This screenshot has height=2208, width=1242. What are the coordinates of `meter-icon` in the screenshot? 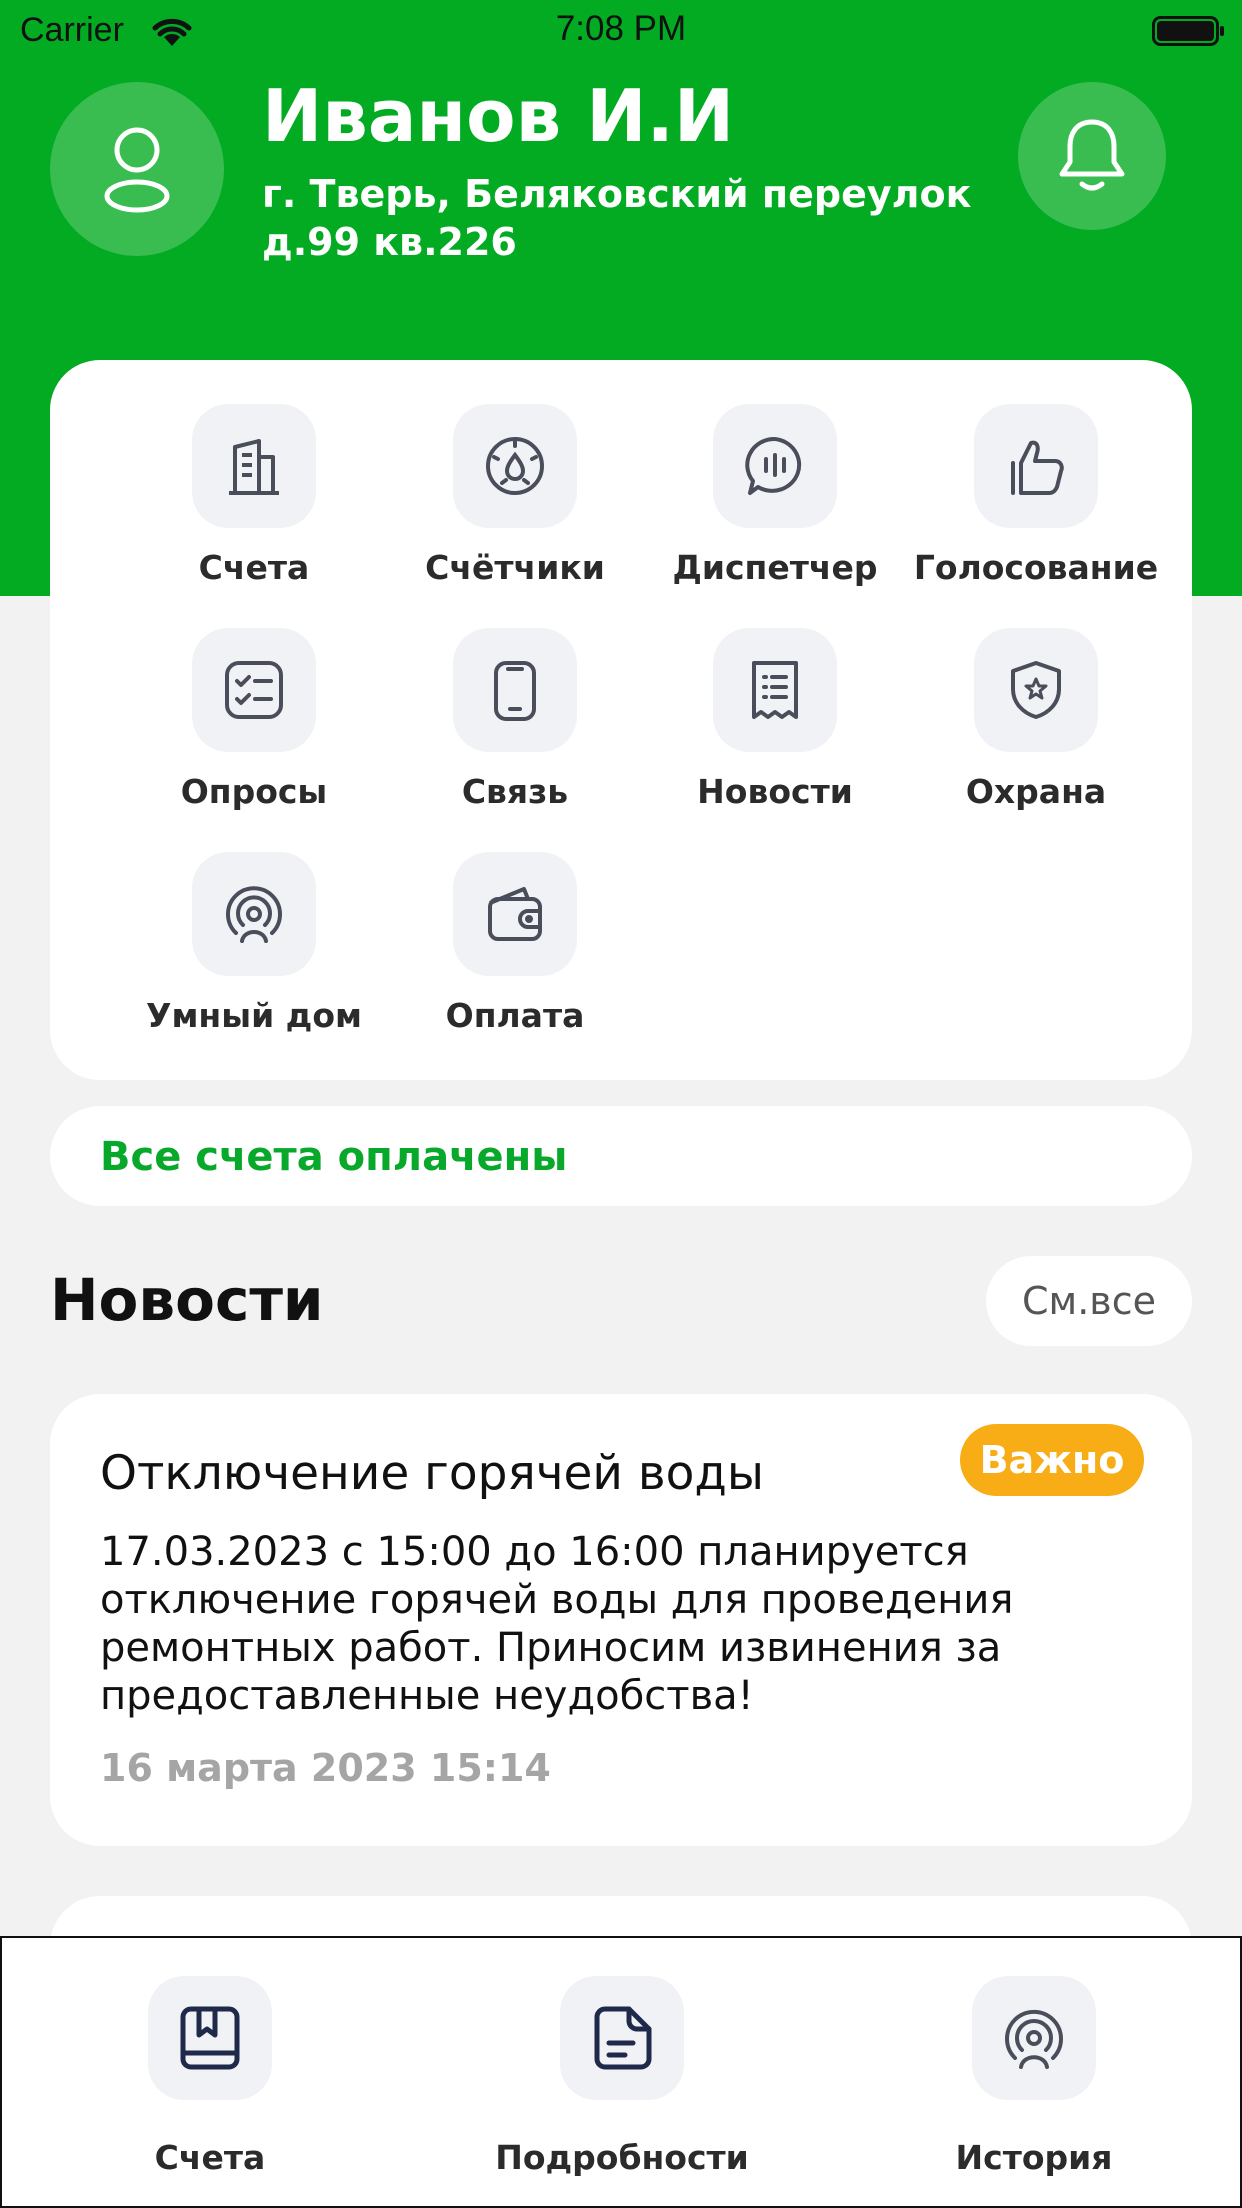 It's located at (515, 466).